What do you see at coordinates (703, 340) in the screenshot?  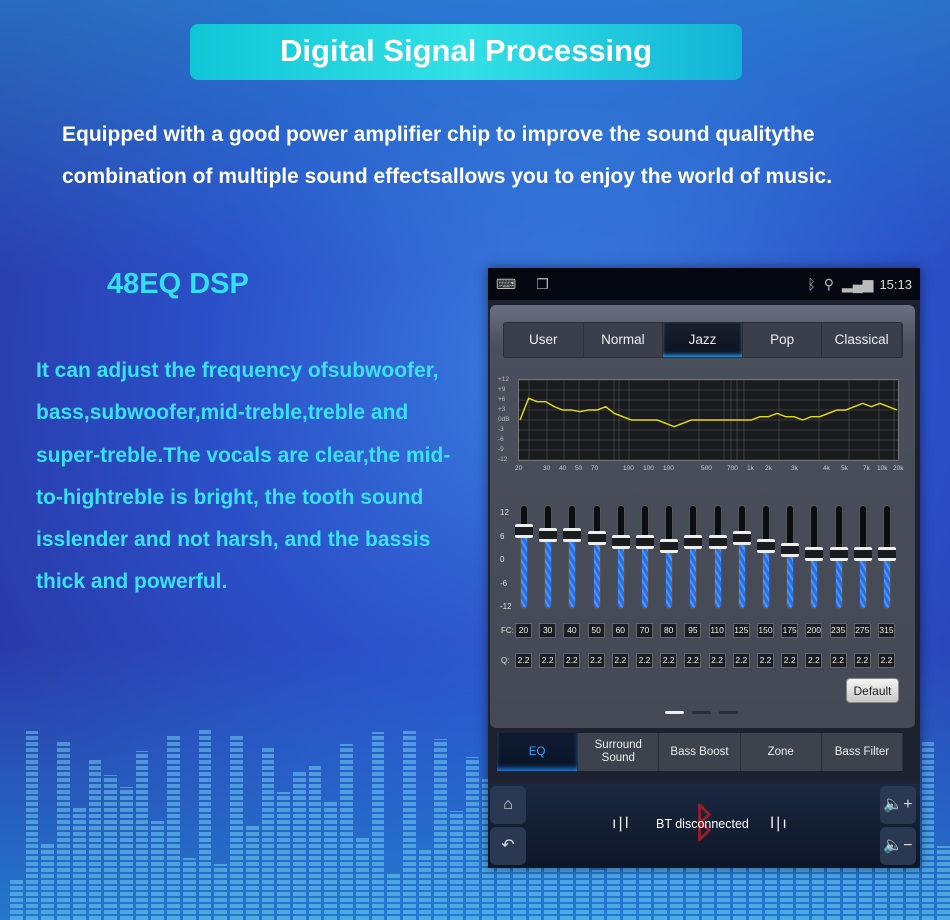 I see `tab-jazz: Jazz` at bounding box center [703, 340].